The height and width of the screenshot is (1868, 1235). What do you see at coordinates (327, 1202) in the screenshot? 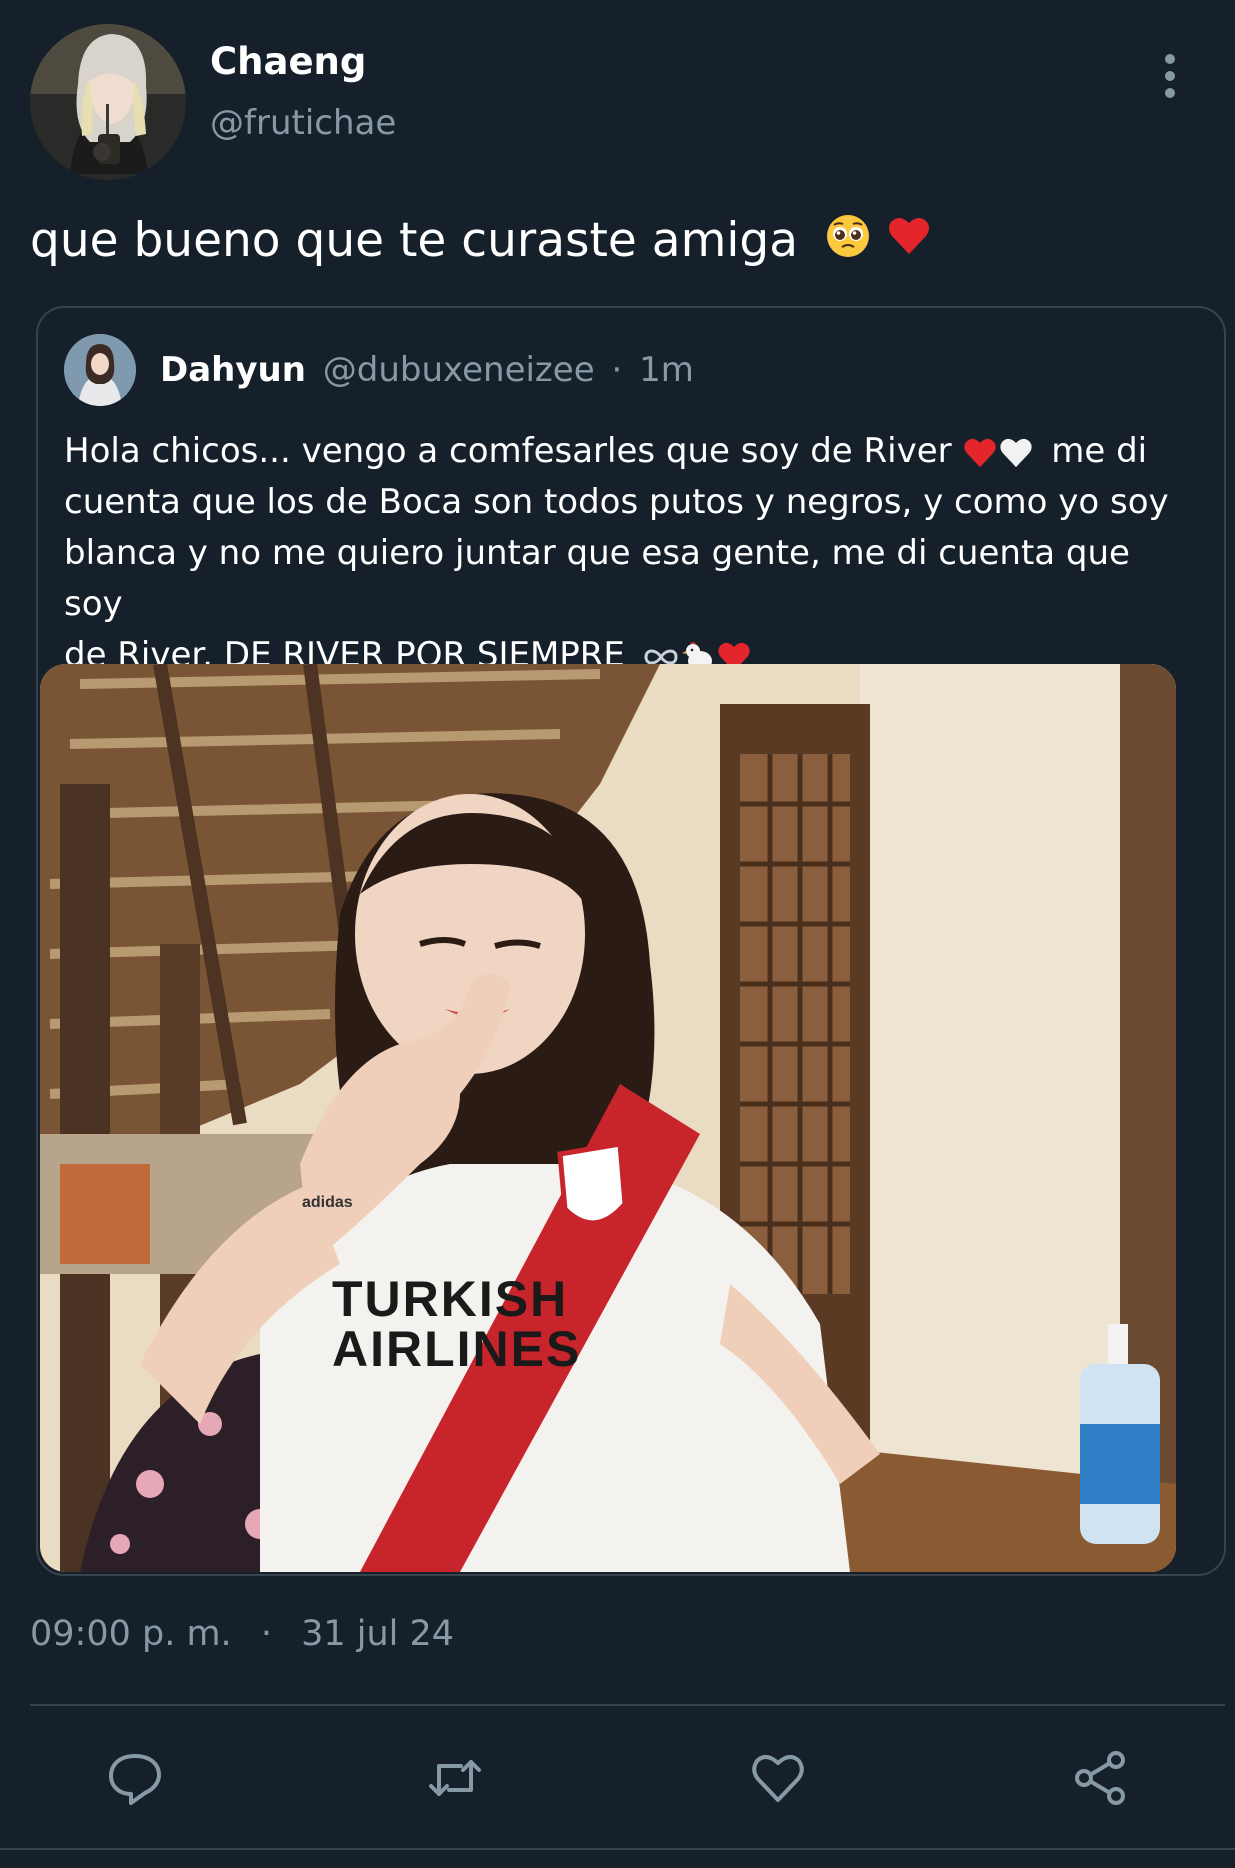
I see `shirt-brand: adidas` at bounding box center [327, 1202].